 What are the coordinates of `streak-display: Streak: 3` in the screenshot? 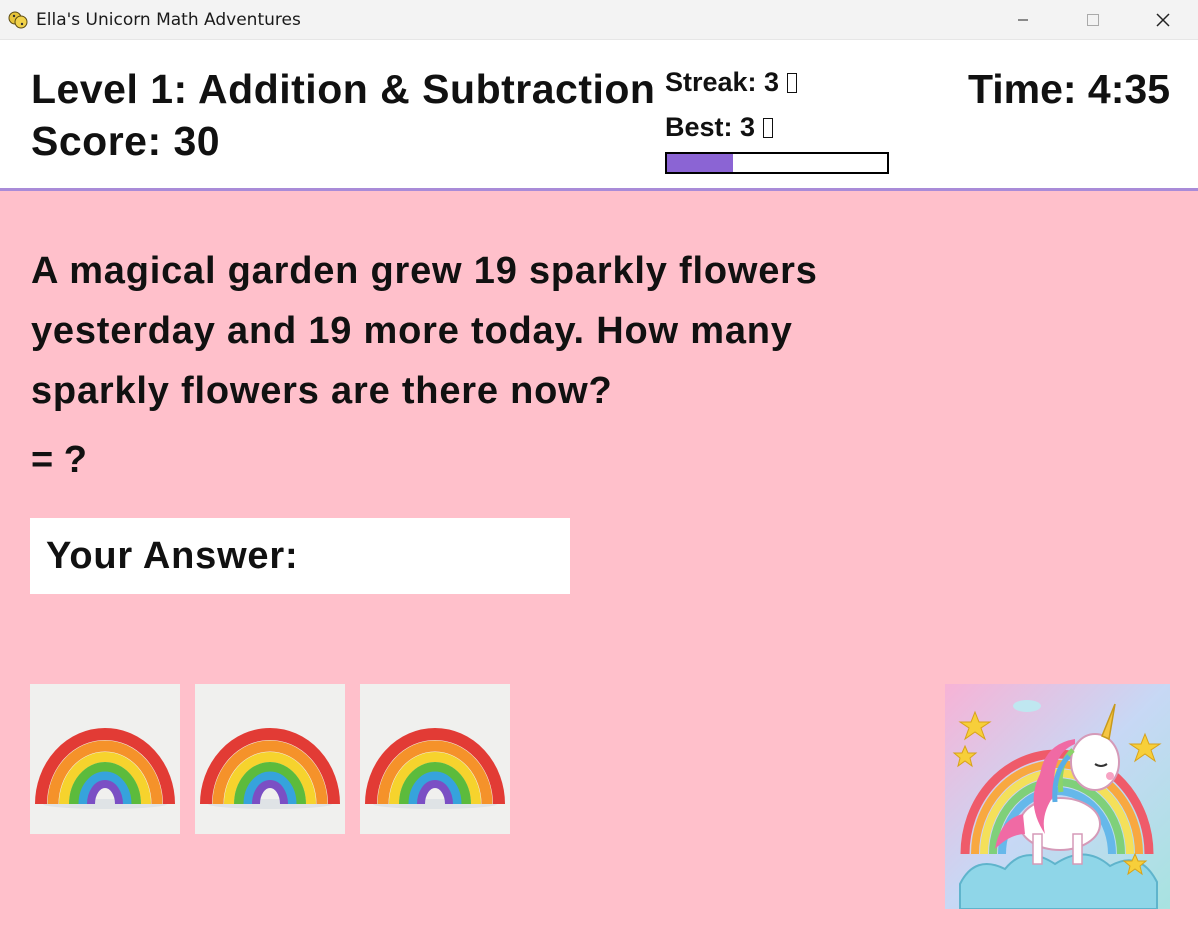 It's located at (731, 82).